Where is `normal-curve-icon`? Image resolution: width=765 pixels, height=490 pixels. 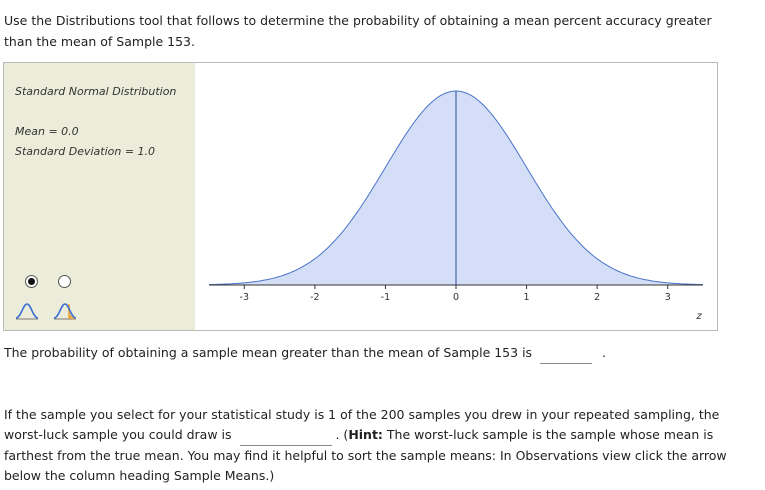 normal-curve-icon is located at coordinates (27, 310).